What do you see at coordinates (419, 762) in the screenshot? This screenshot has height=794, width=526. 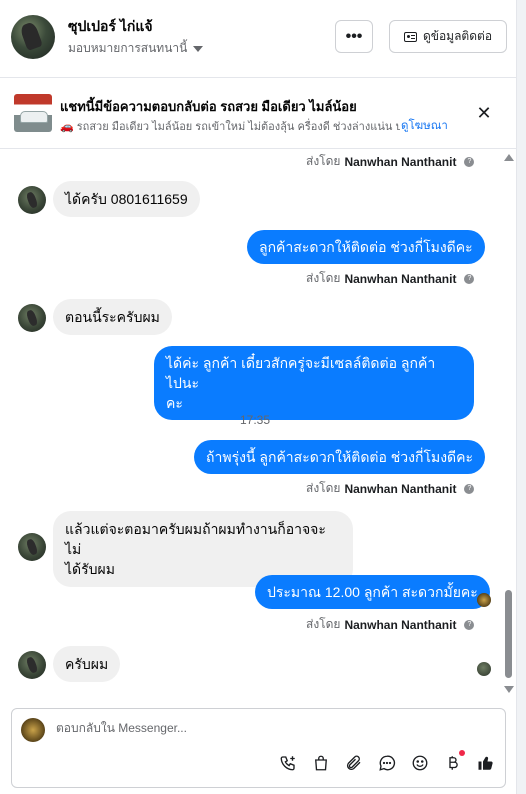 I see `emoji-icon` at bounding box center [419, 762].